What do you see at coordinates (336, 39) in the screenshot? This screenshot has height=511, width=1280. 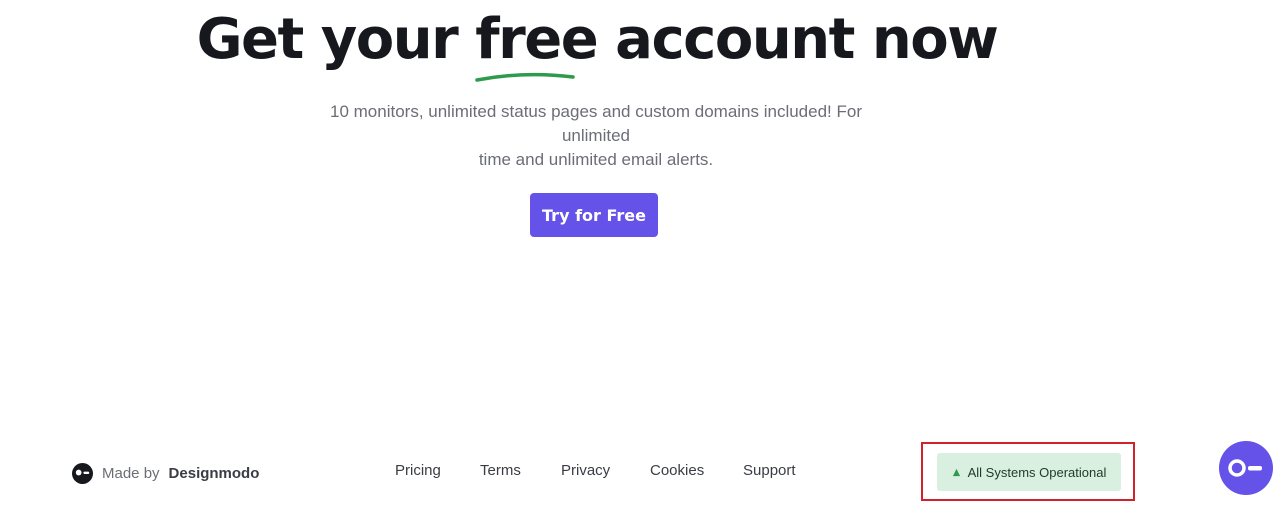 I see `title-part-1: Get your` at bounding box center [336, 39].